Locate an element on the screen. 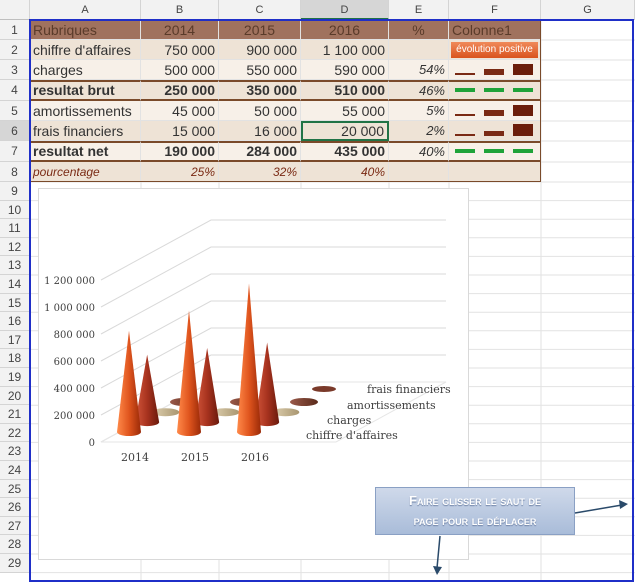 The height and width of the screenshot is (582, 635). row-header-21: 21 is located at coordinates (15, 414).